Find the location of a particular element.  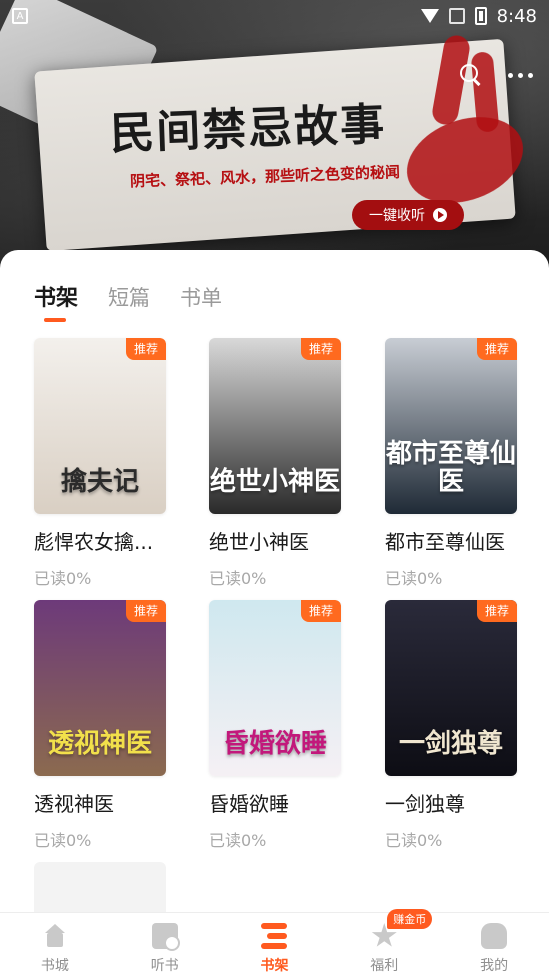

tab-shelf: 书架 is located at coordinates (56, 301).